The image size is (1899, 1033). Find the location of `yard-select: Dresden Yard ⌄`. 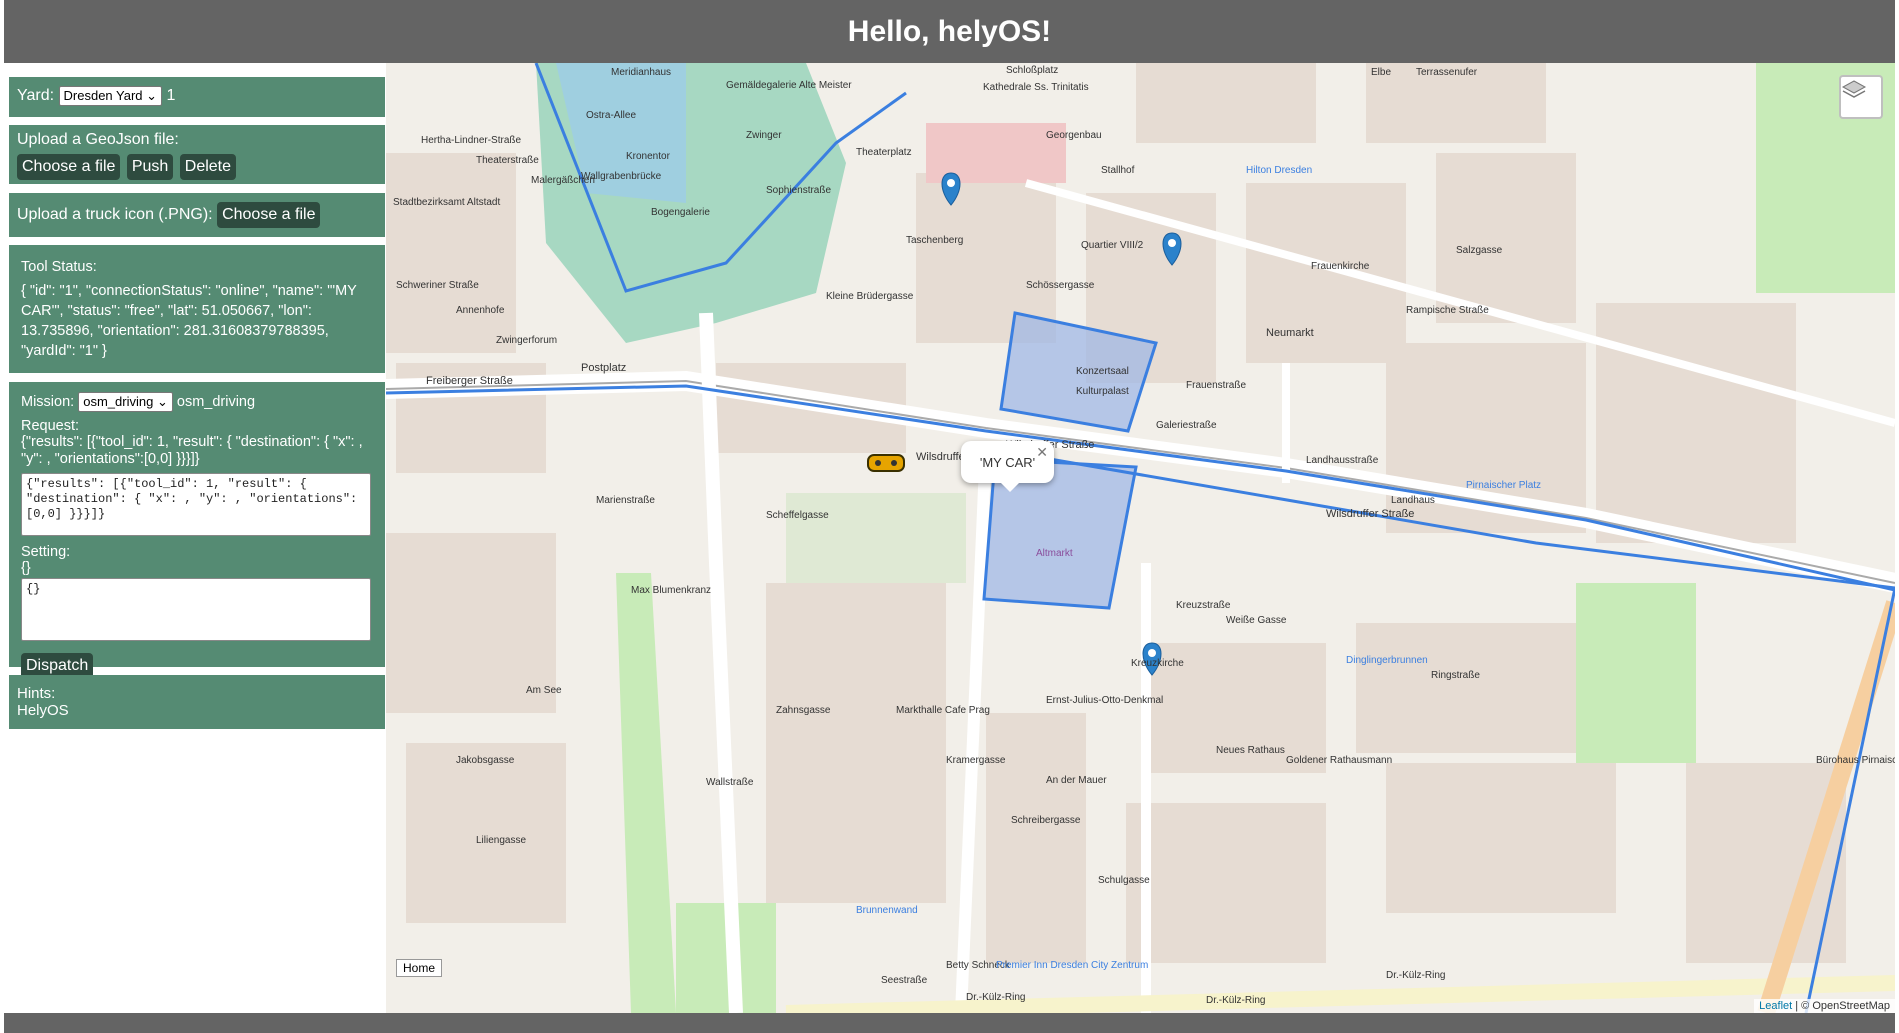

yard-select: Dresden Yard ⌄ is located at coordinates (110, 96).